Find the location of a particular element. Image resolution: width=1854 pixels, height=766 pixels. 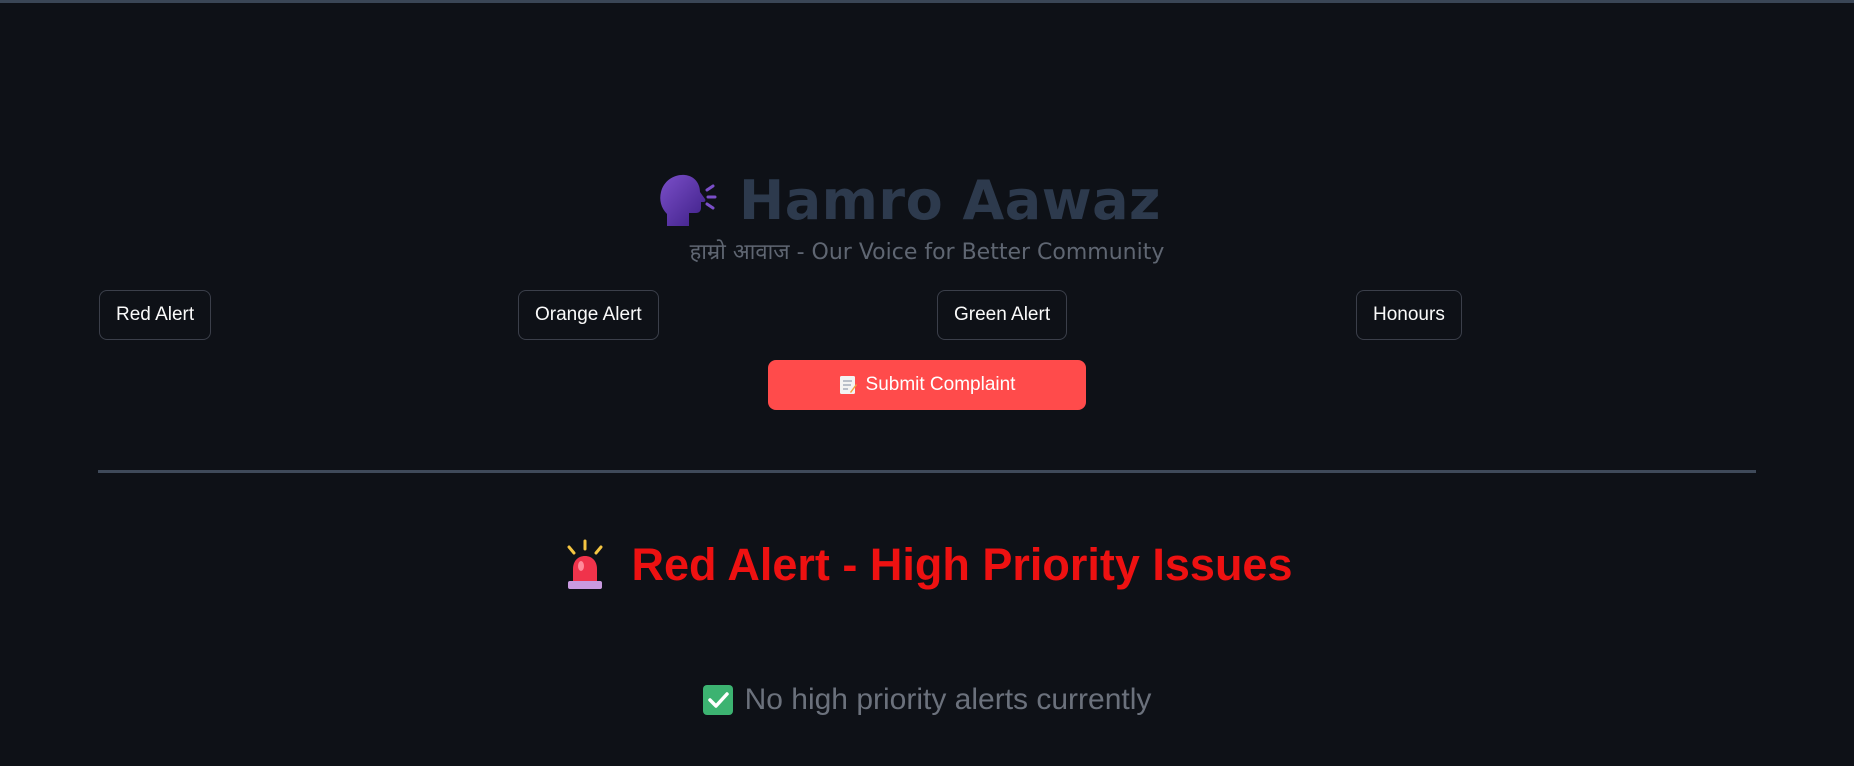

green-alert-button: Green Alert is located at coordinates (1002, 315).